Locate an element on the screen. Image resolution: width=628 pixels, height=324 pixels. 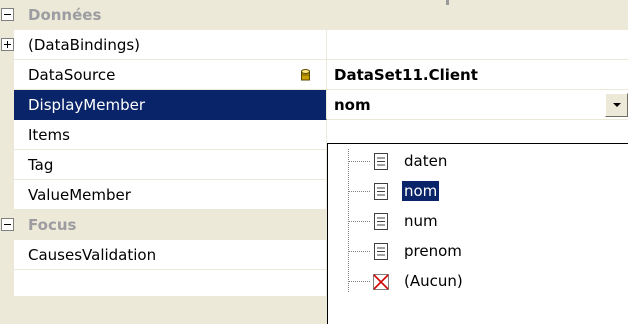
property-name: ValueMember is located at coordinates (79, 195).